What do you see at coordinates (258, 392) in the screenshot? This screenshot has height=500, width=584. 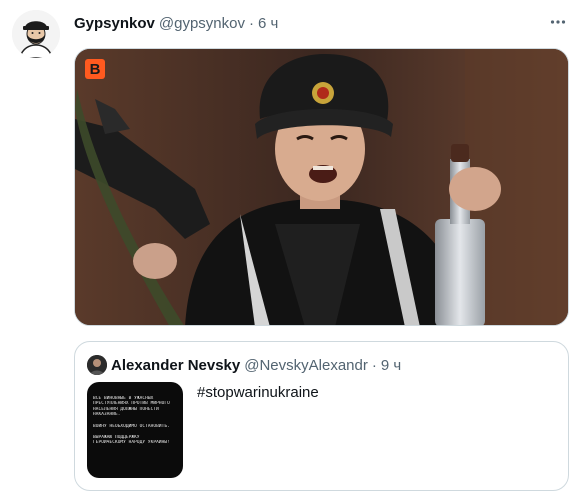 I see `quoted-tweet-text: #stopwarinukraine` at bounding box center [258, 392].